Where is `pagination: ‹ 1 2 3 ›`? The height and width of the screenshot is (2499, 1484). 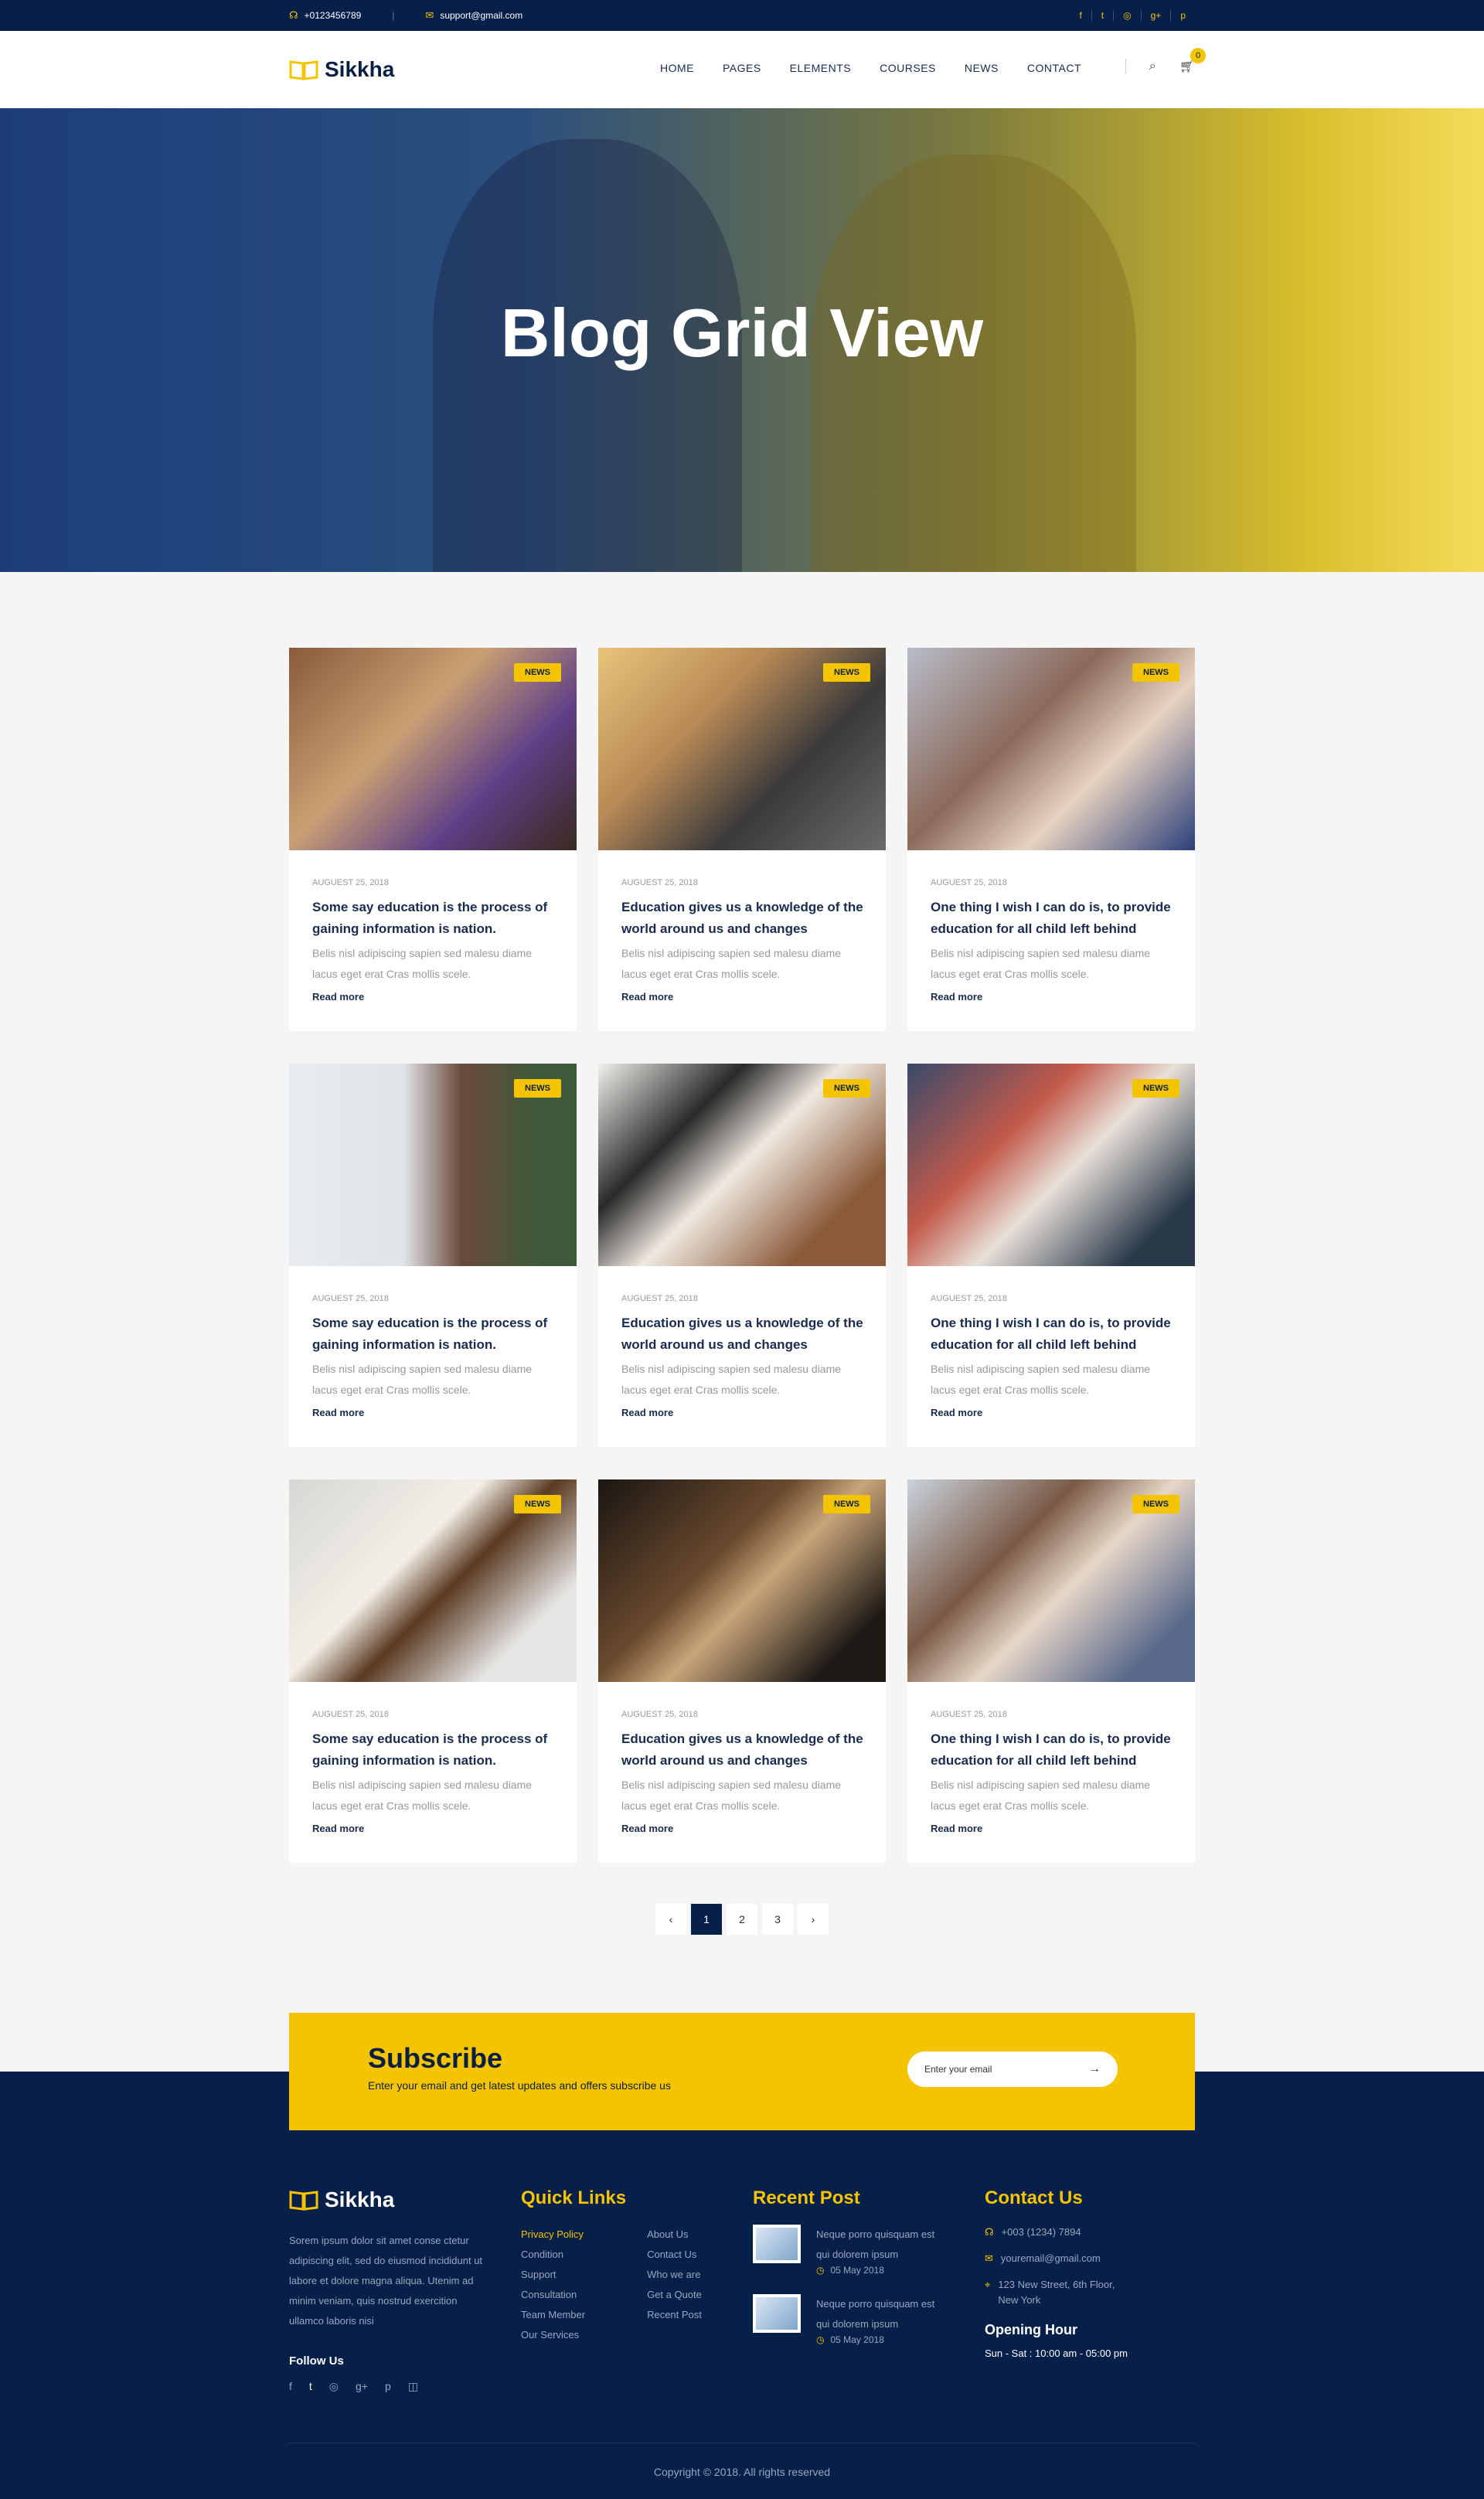 pagination: ‹ 1 2 3 › is located at coordinates (742, 1919).